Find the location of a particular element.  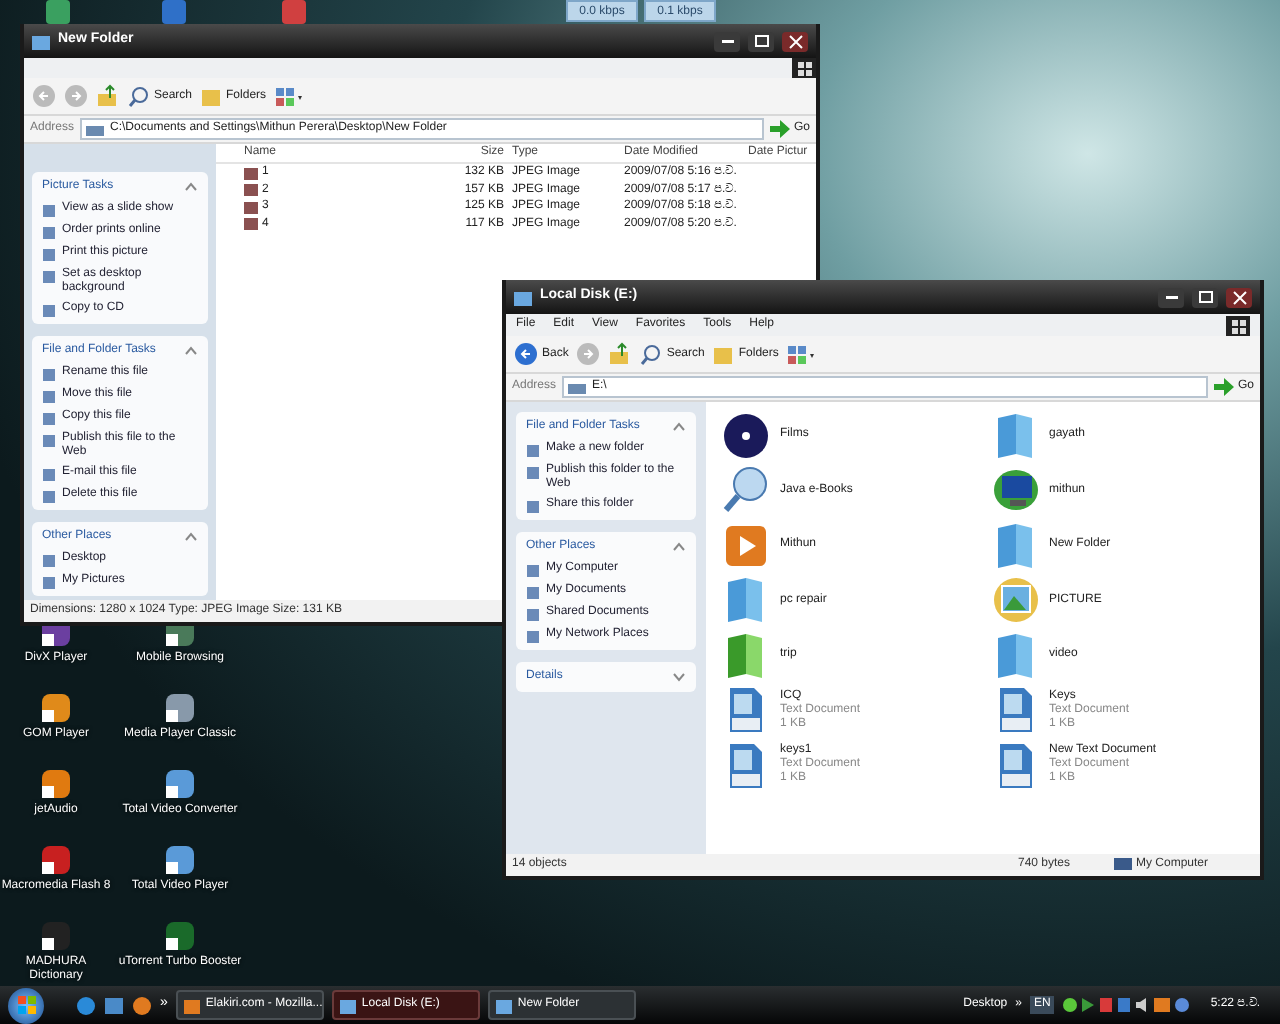

picture-icon is located at coordinates (1015, 600).